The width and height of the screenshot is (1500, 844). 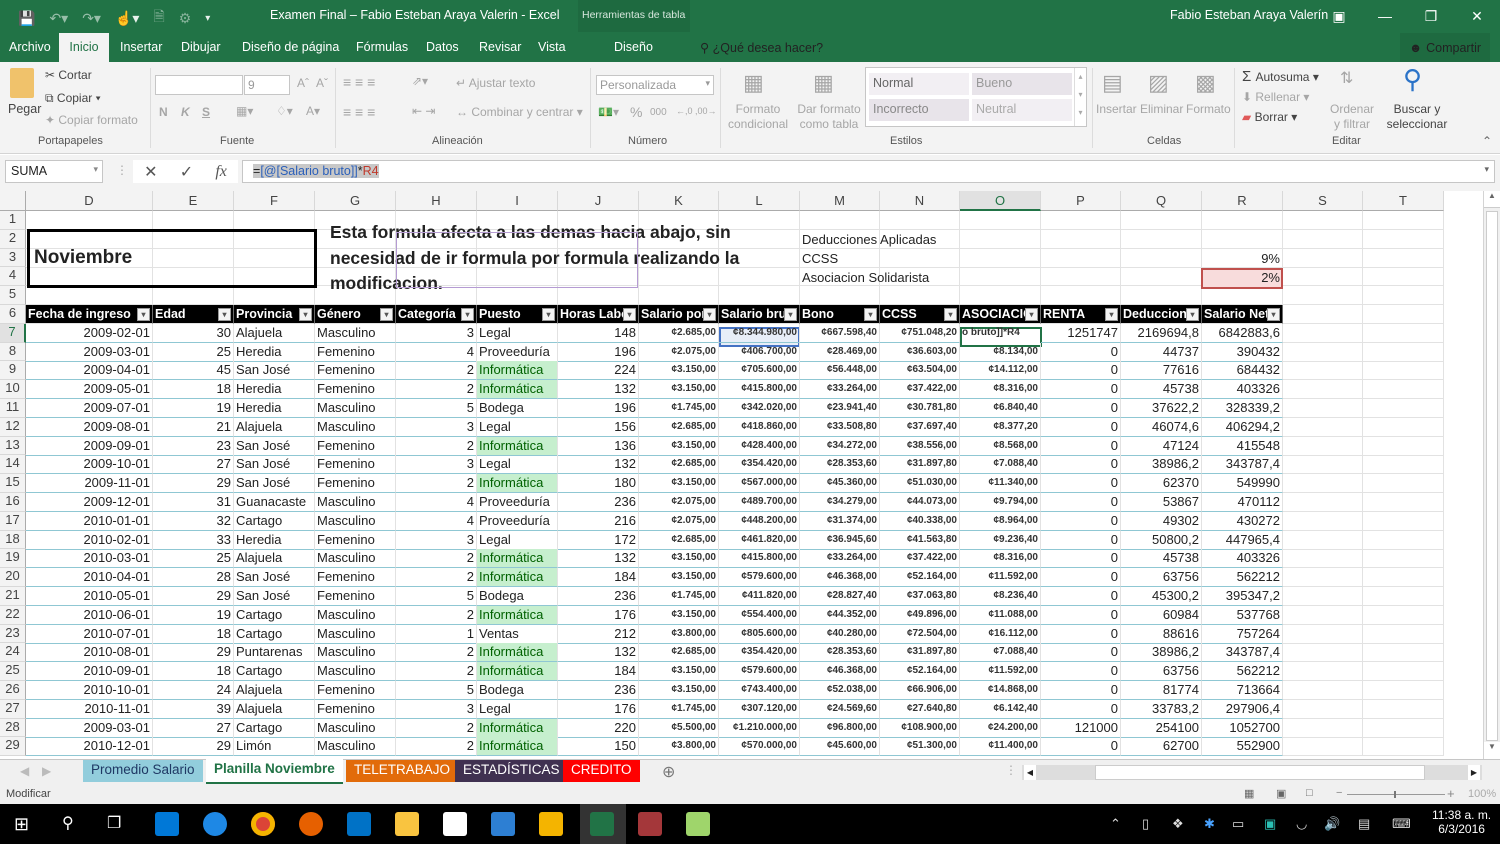 What do you see at coordinates (193, 427) in the screenshot?
I see `table-cell: 21` at bounding box center [193, 427].